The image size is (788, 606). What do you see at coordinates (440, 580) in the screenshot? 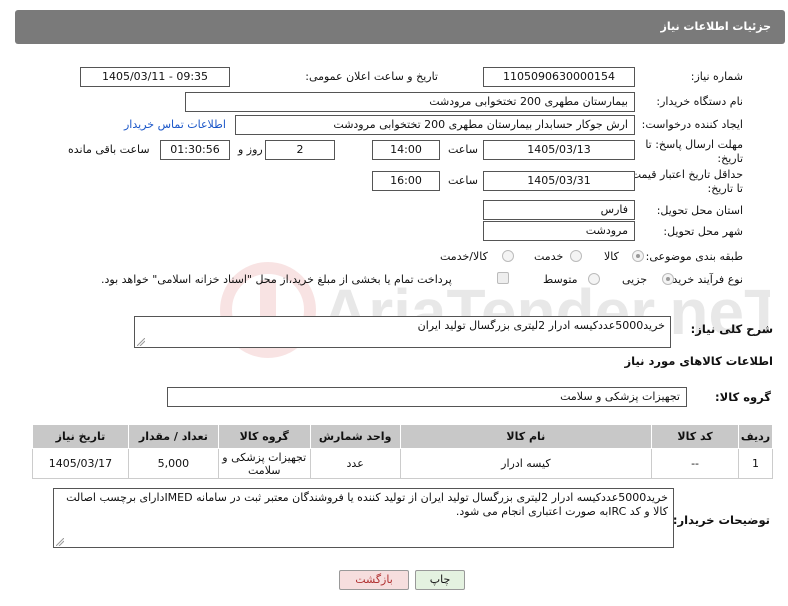
I see `print-button: چاپ` at bounding box center [440, 580].